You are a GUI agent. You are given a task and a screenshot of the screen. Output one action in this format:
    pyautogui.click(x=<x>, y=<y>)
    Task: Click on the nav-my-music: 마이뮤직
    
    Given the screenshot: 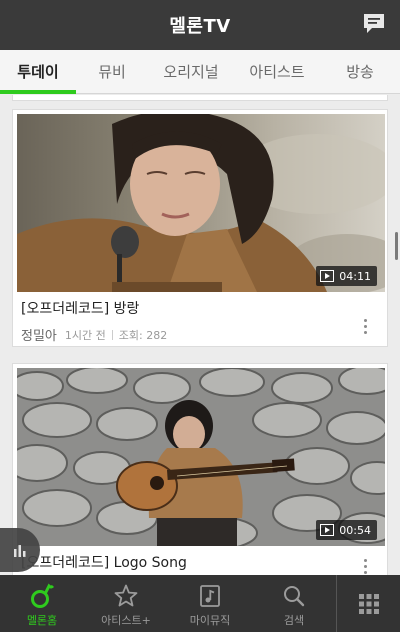 What is the action you would take?
    pyautogui.click(x=210, y=603)
    